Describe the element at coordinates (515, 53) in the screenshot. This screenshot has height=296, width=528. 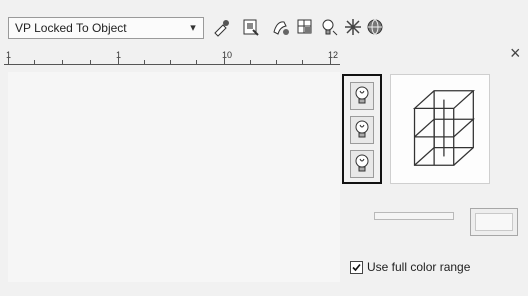
I see `close-icon: ×` at that location.